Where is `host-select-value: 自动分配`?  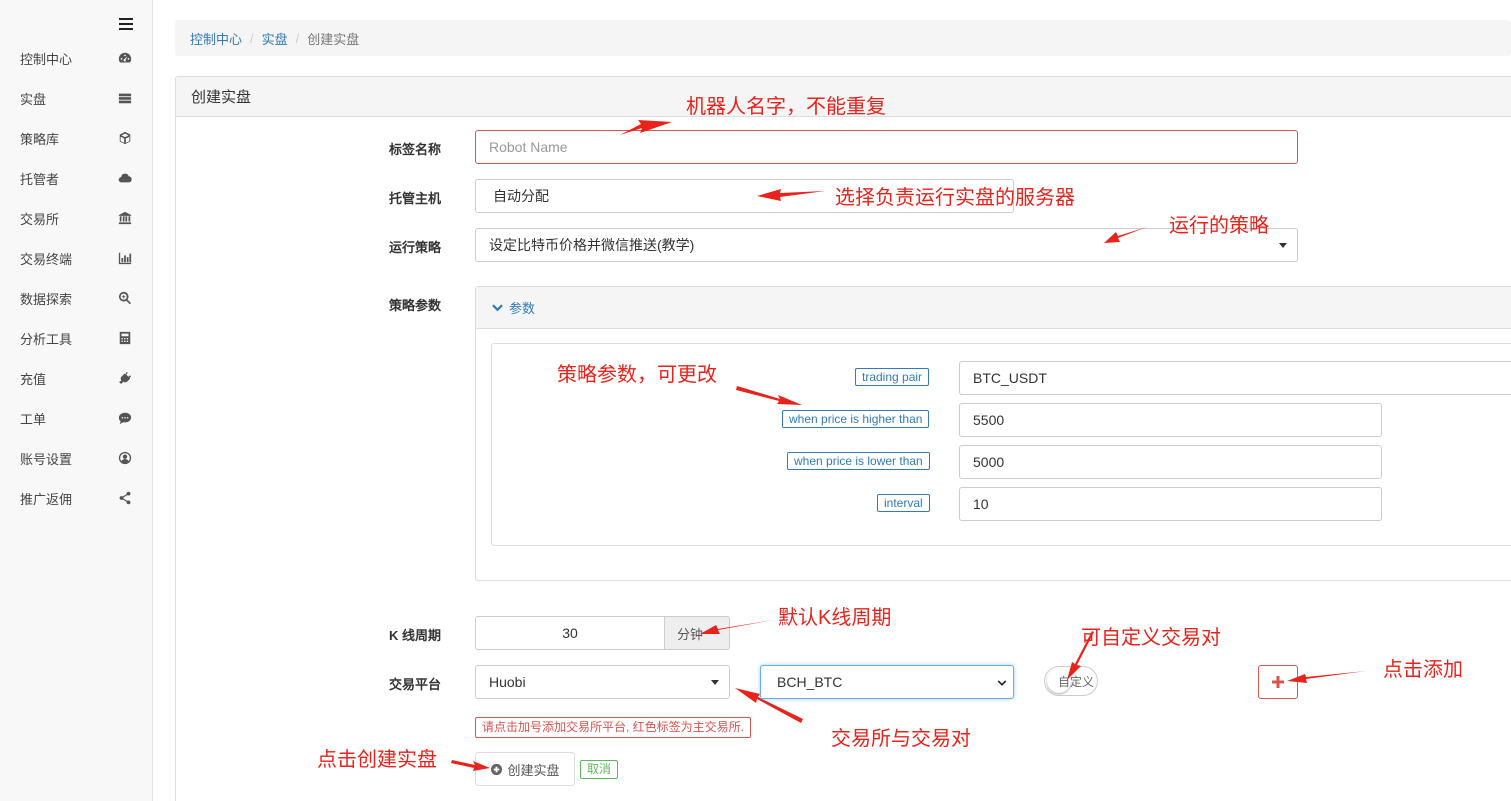 host-select-value: 自动分配 is located at coordinates (521, 196).